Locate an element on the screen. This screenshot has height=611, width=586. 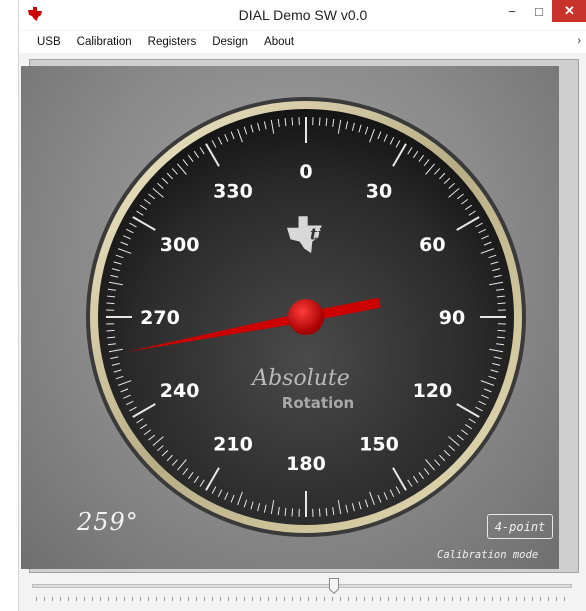
minimize-button: − is located at coordinates (512, 11).